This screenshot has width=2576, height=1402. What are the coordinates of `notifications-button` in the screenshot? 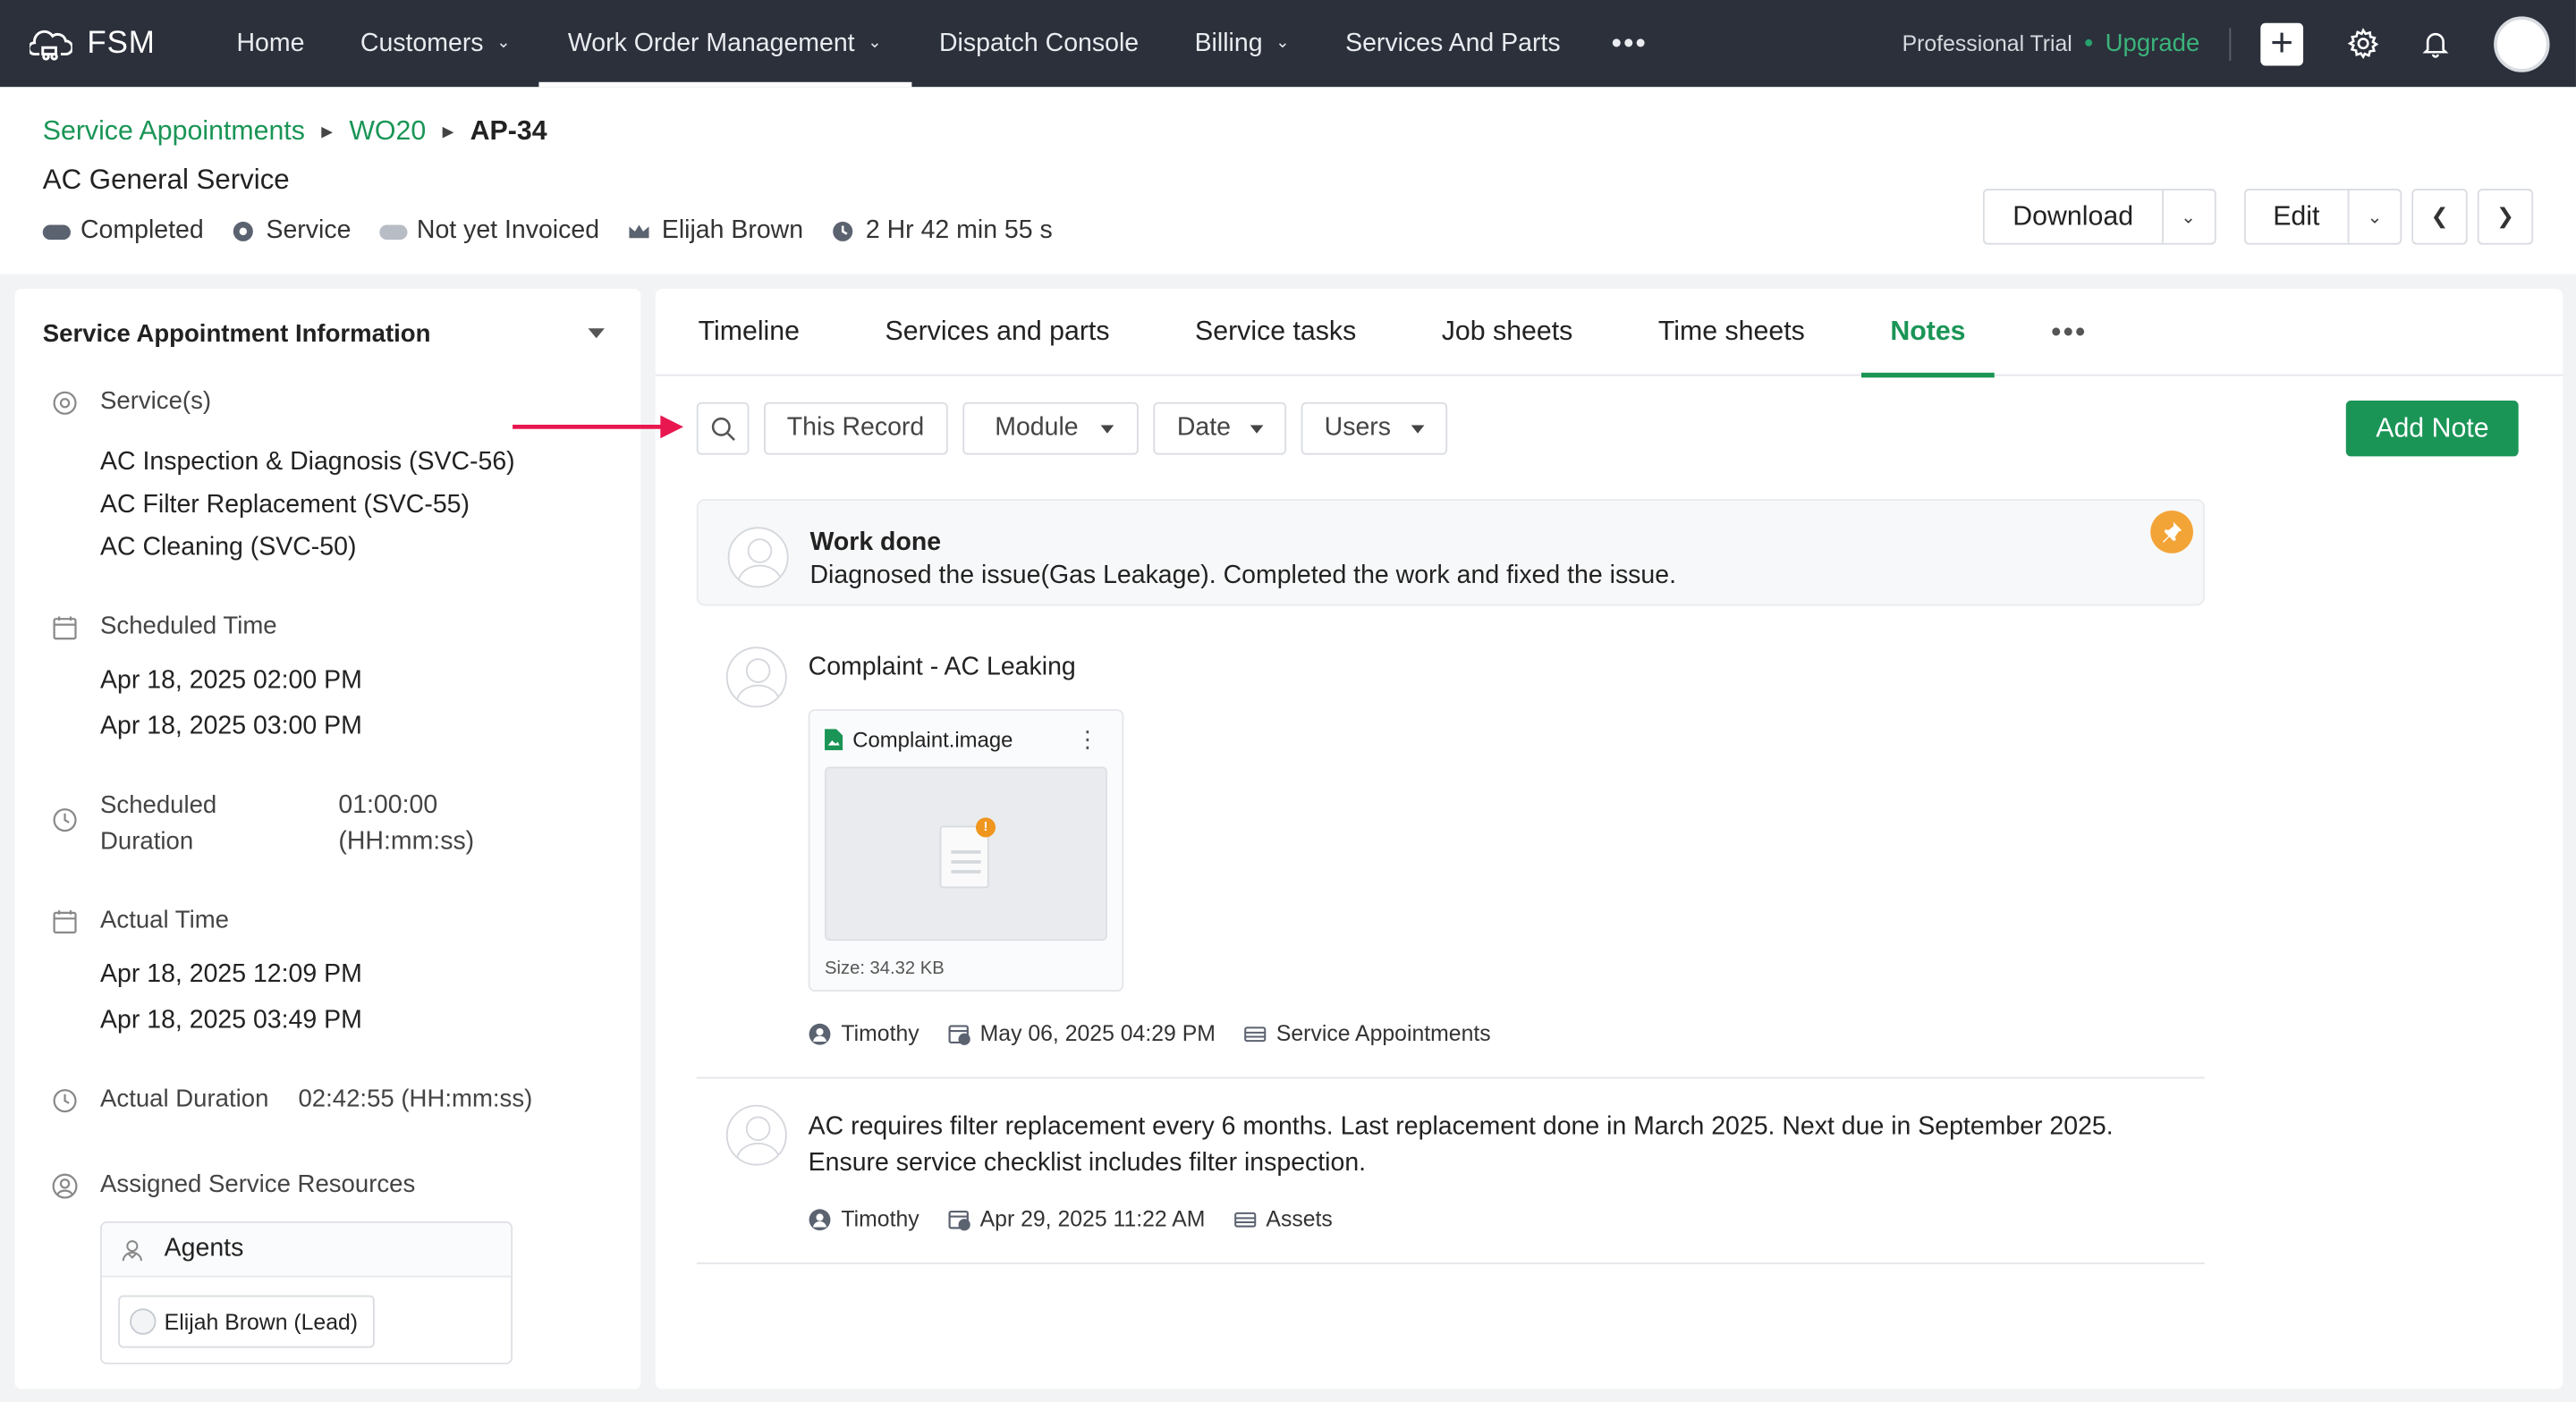 It's located at (2435, 43).